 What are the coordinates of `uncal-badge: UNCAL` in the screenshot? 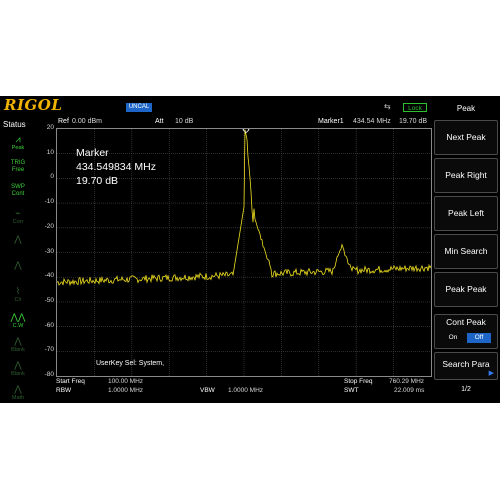 It's located at (139, 107).